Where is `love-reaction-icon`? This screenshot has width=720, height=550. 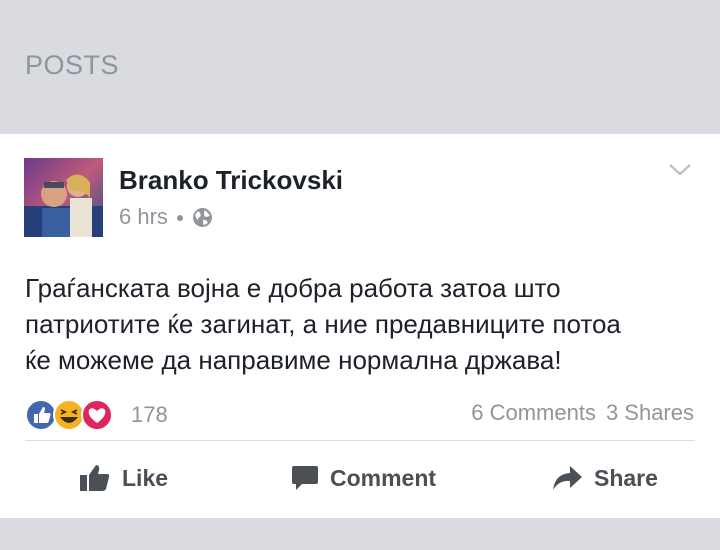 love-reaction-icon is located at coordinates (97, 415).